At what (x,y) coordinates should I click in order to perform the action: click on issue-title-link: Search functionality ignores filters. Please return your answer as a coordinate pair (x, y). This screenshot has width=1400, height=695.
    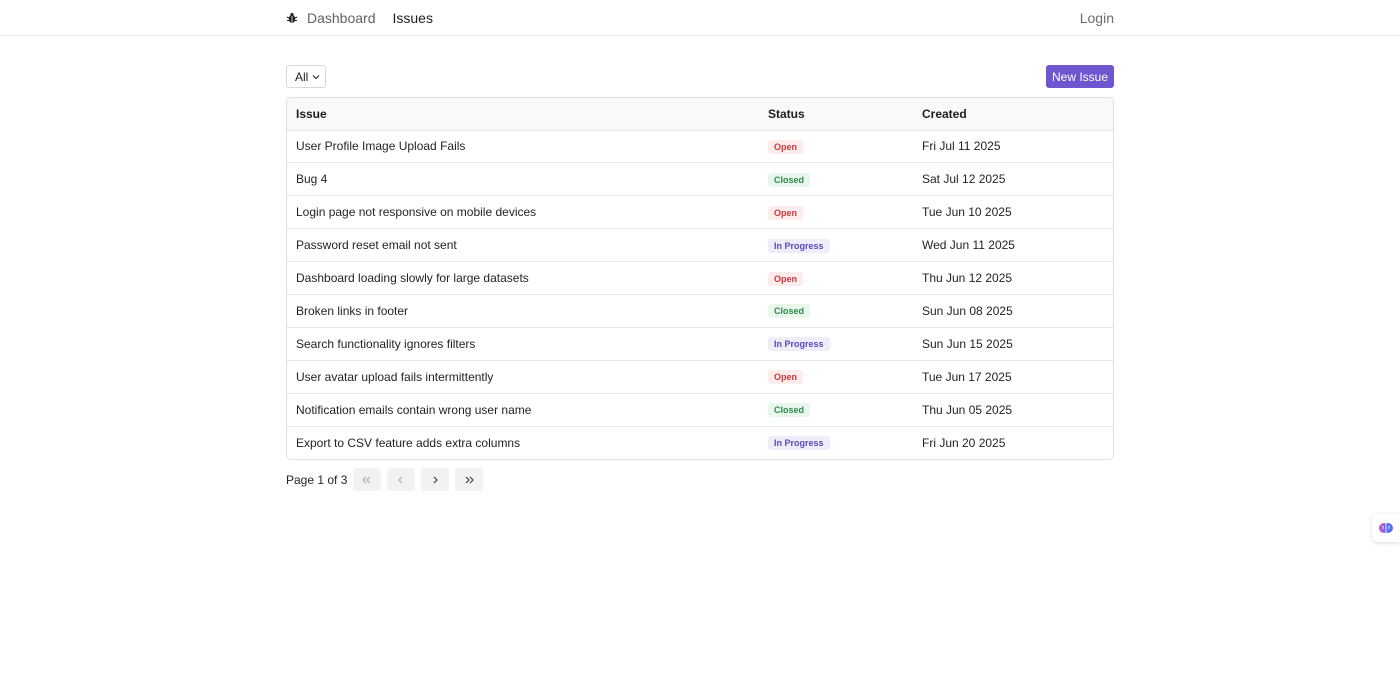
    Looking at the image, I should click on (523, 343).